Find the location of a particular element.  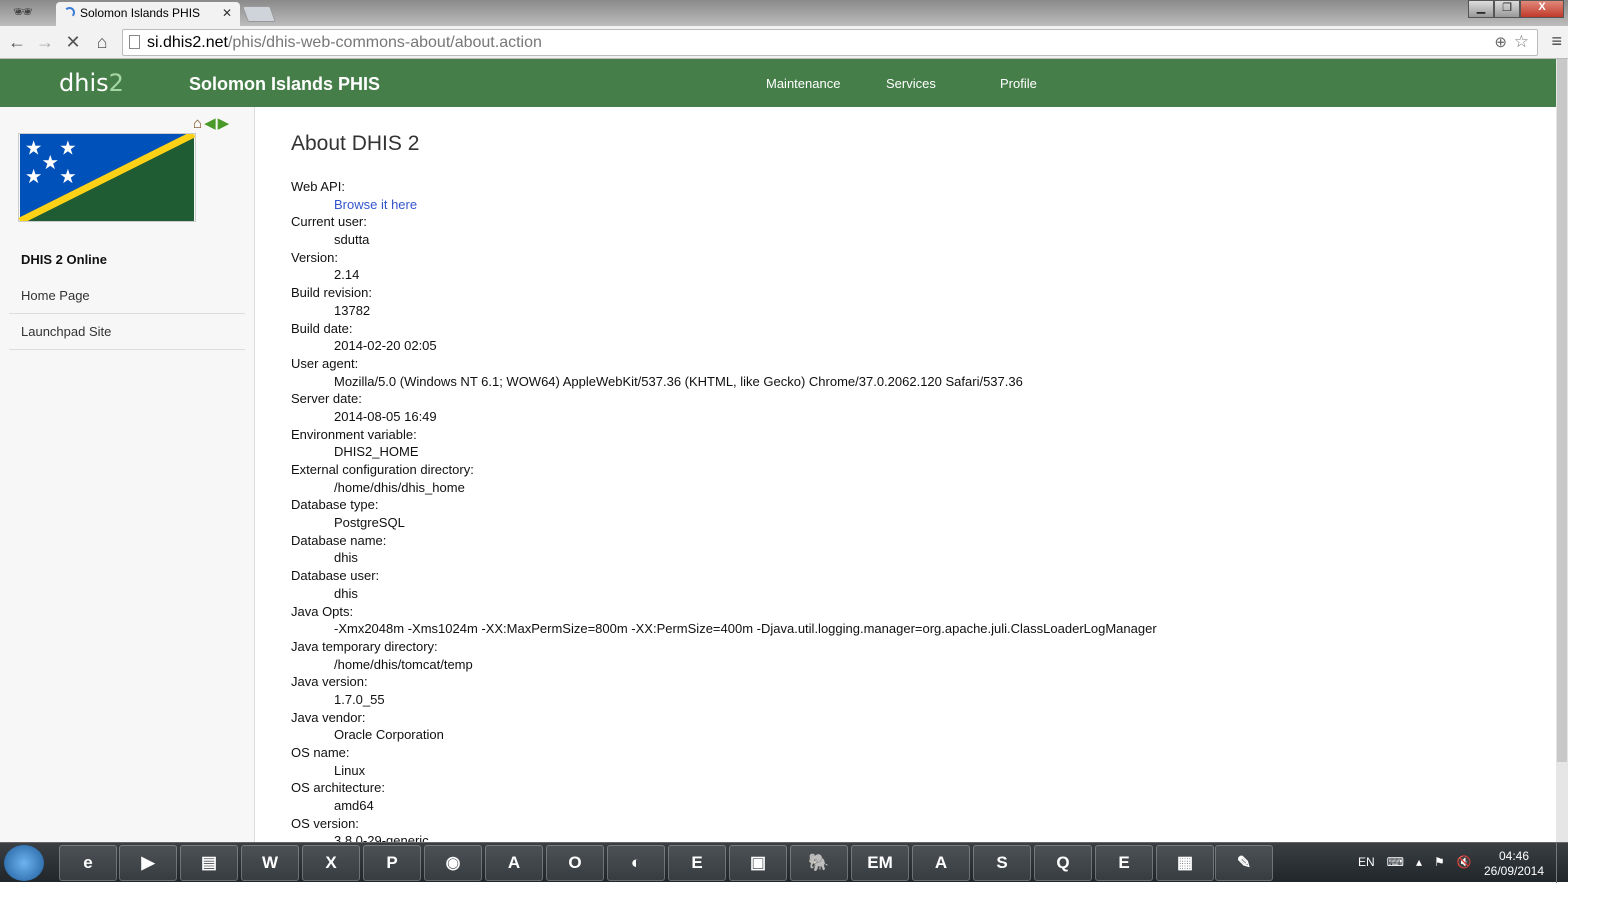

info-value: 13782 is located at coordinates (352, 310).